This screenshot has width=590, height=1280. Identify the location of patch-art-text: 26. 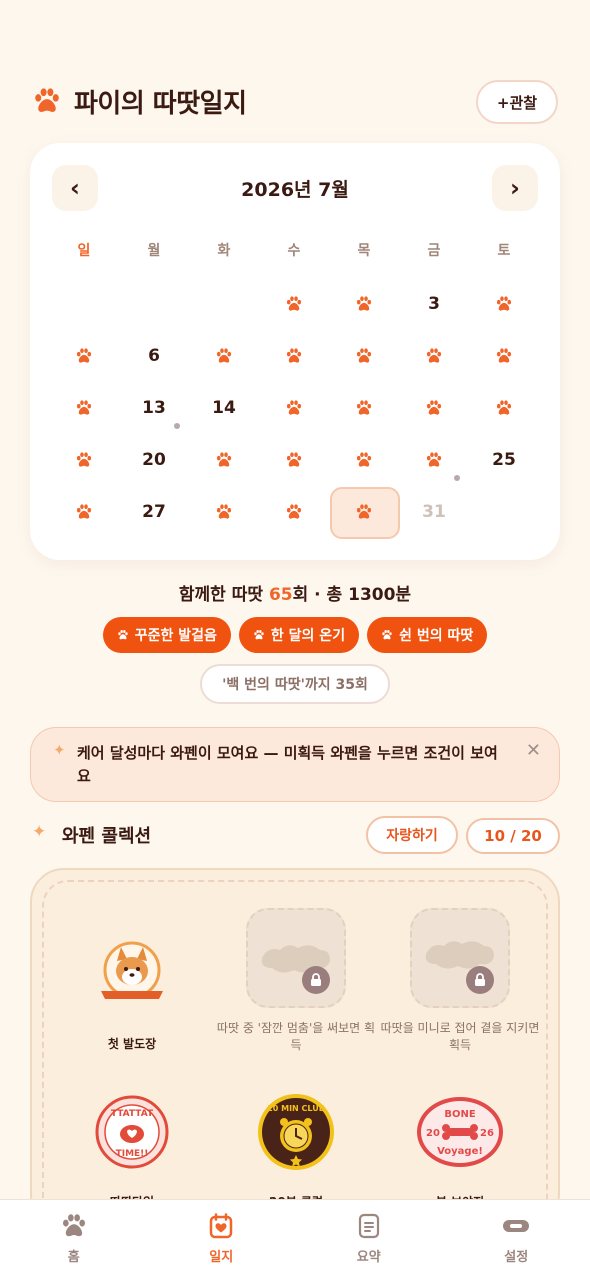
(487, 1133).